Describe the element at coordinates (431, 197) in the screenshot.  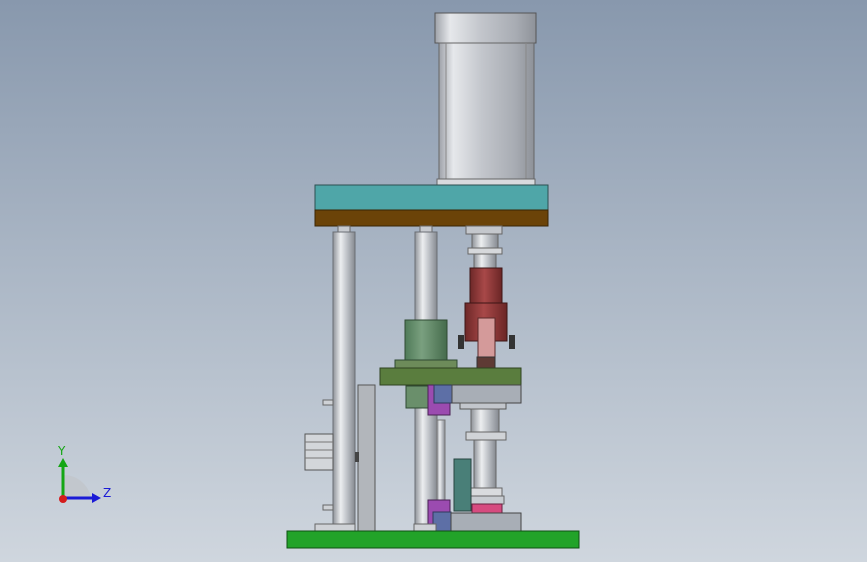
I see `top-plate` at that location.